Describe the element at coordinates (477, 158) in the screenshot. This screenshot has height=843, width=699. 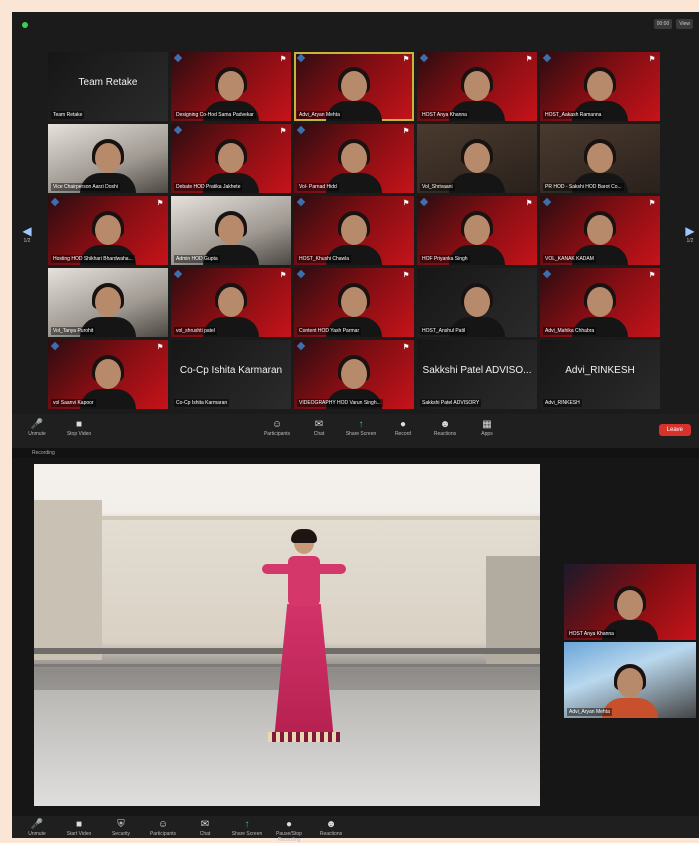
I see `participant-tile: Vol_Shrivaani` at that location.